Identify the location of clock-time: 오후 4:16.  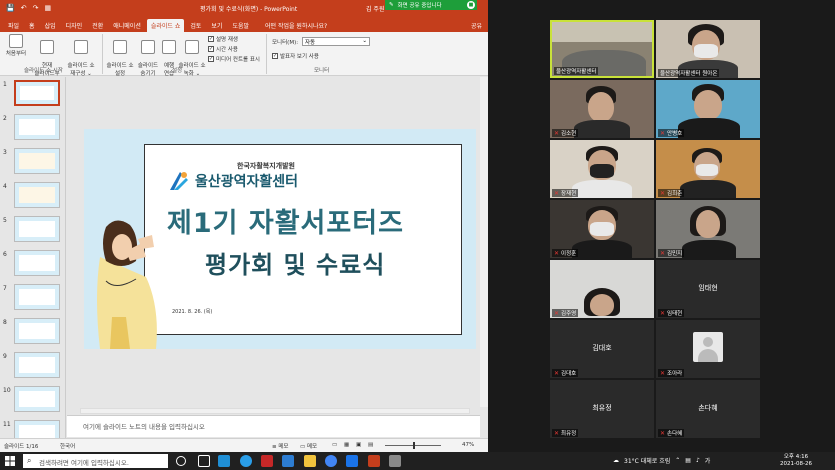
(796, 457).